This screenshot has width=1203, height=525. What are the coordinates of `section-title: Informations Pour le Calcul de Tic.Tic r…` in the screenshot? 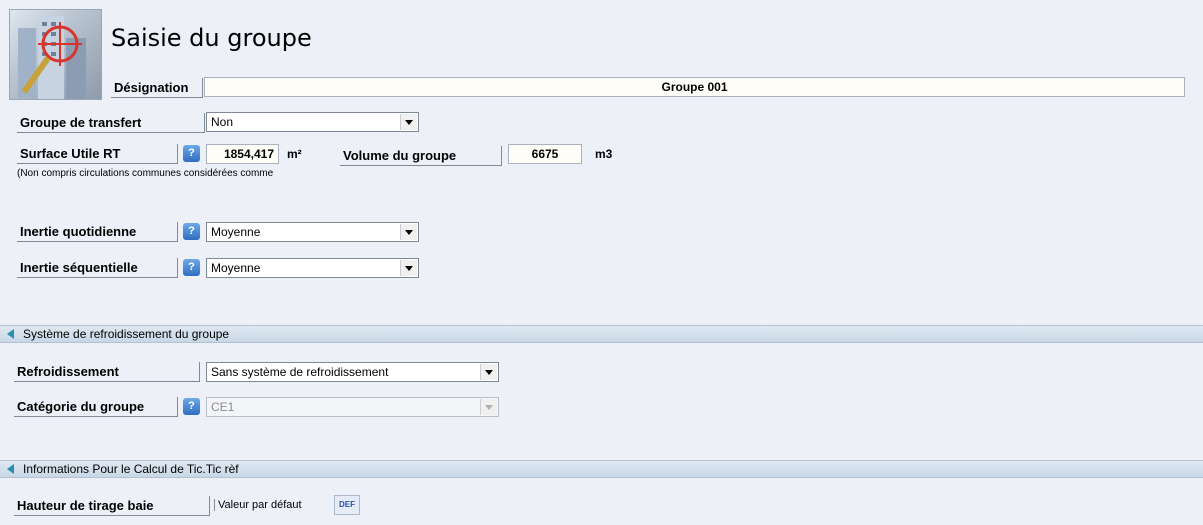 It's located at (131, 469).